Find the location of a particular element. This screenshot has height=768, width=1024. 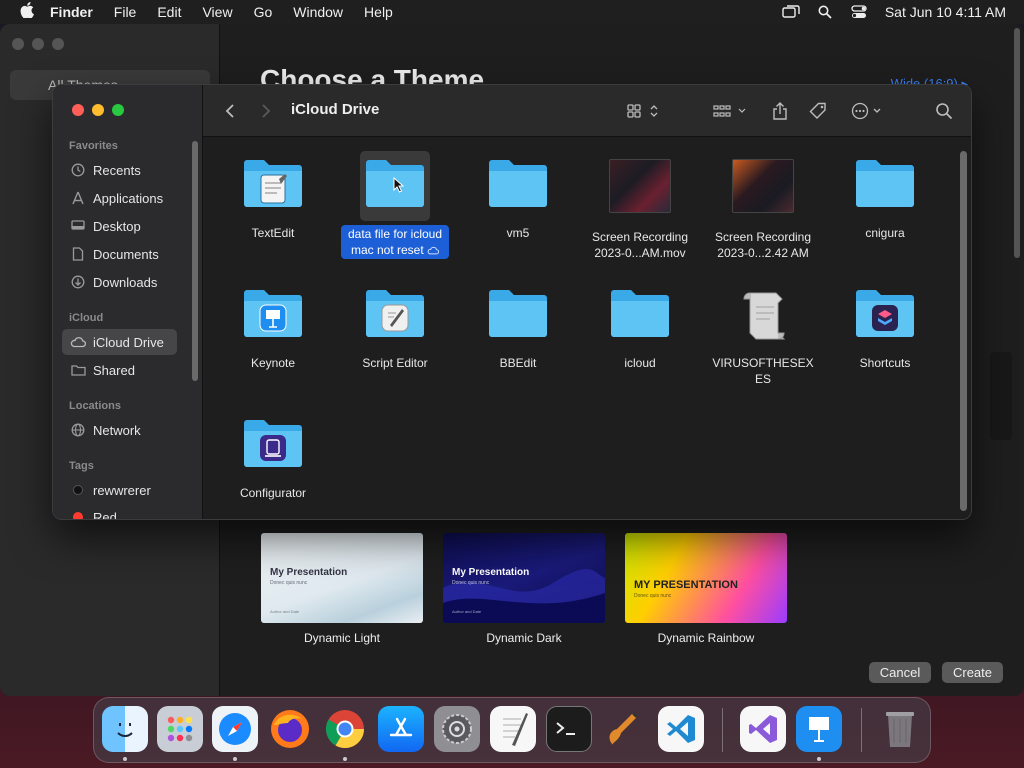

dock-keynote-icon is located at coordinates (819, 729).